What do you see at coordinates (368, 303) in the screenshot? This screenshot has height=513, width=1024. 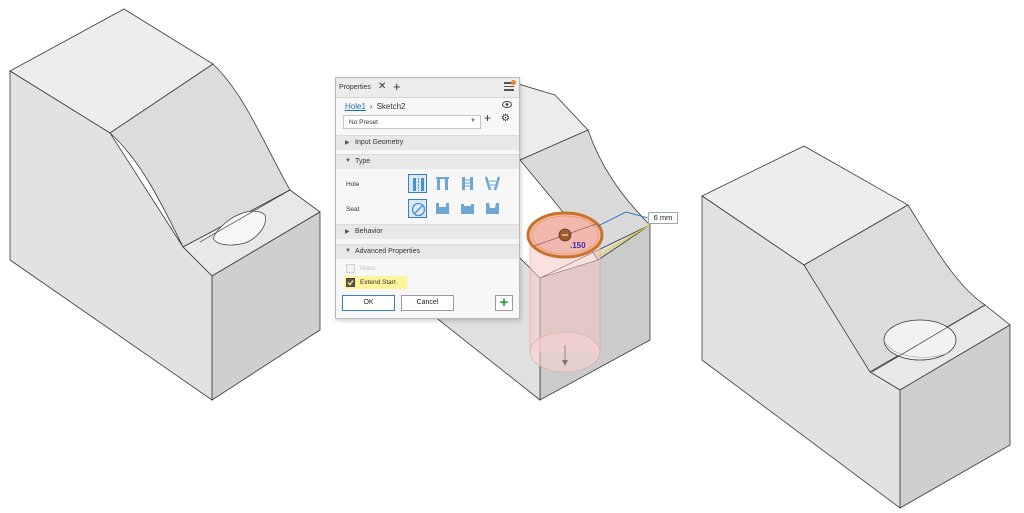 I see `ok-button: OK` at bounding box center [368, 303].